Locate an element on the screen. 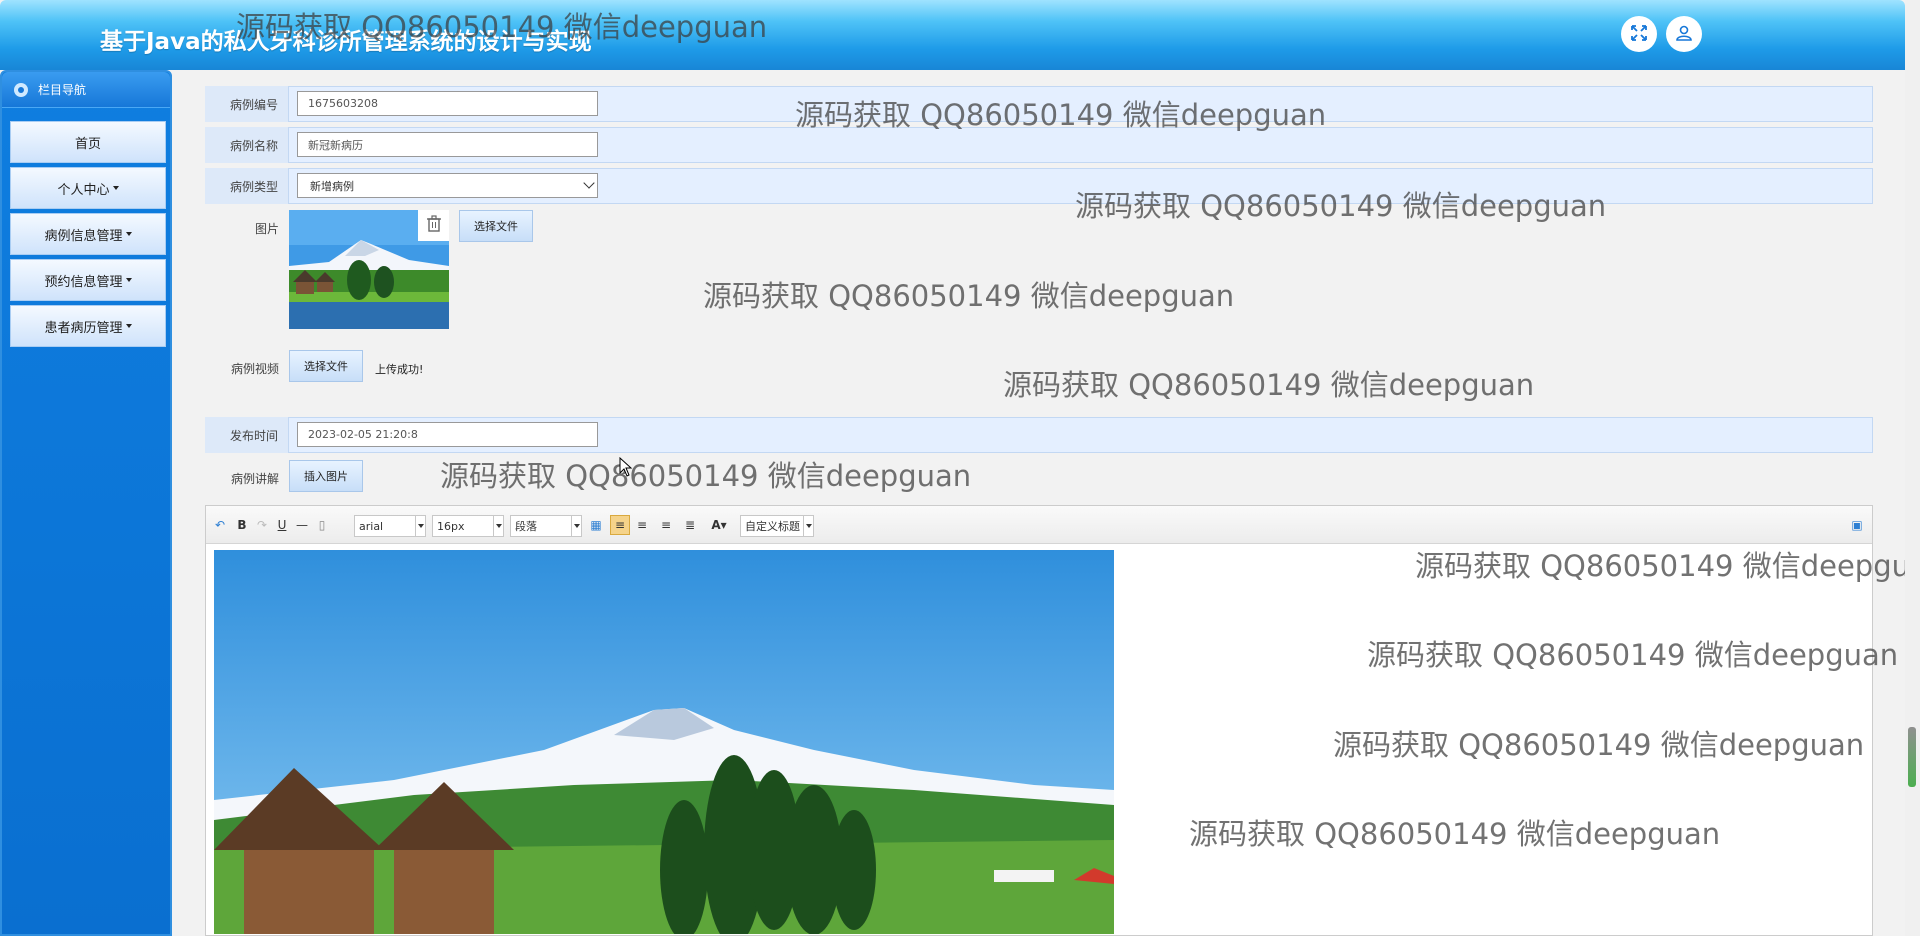  case-number-label: 病例编号 is located at coordinates (247, 104).